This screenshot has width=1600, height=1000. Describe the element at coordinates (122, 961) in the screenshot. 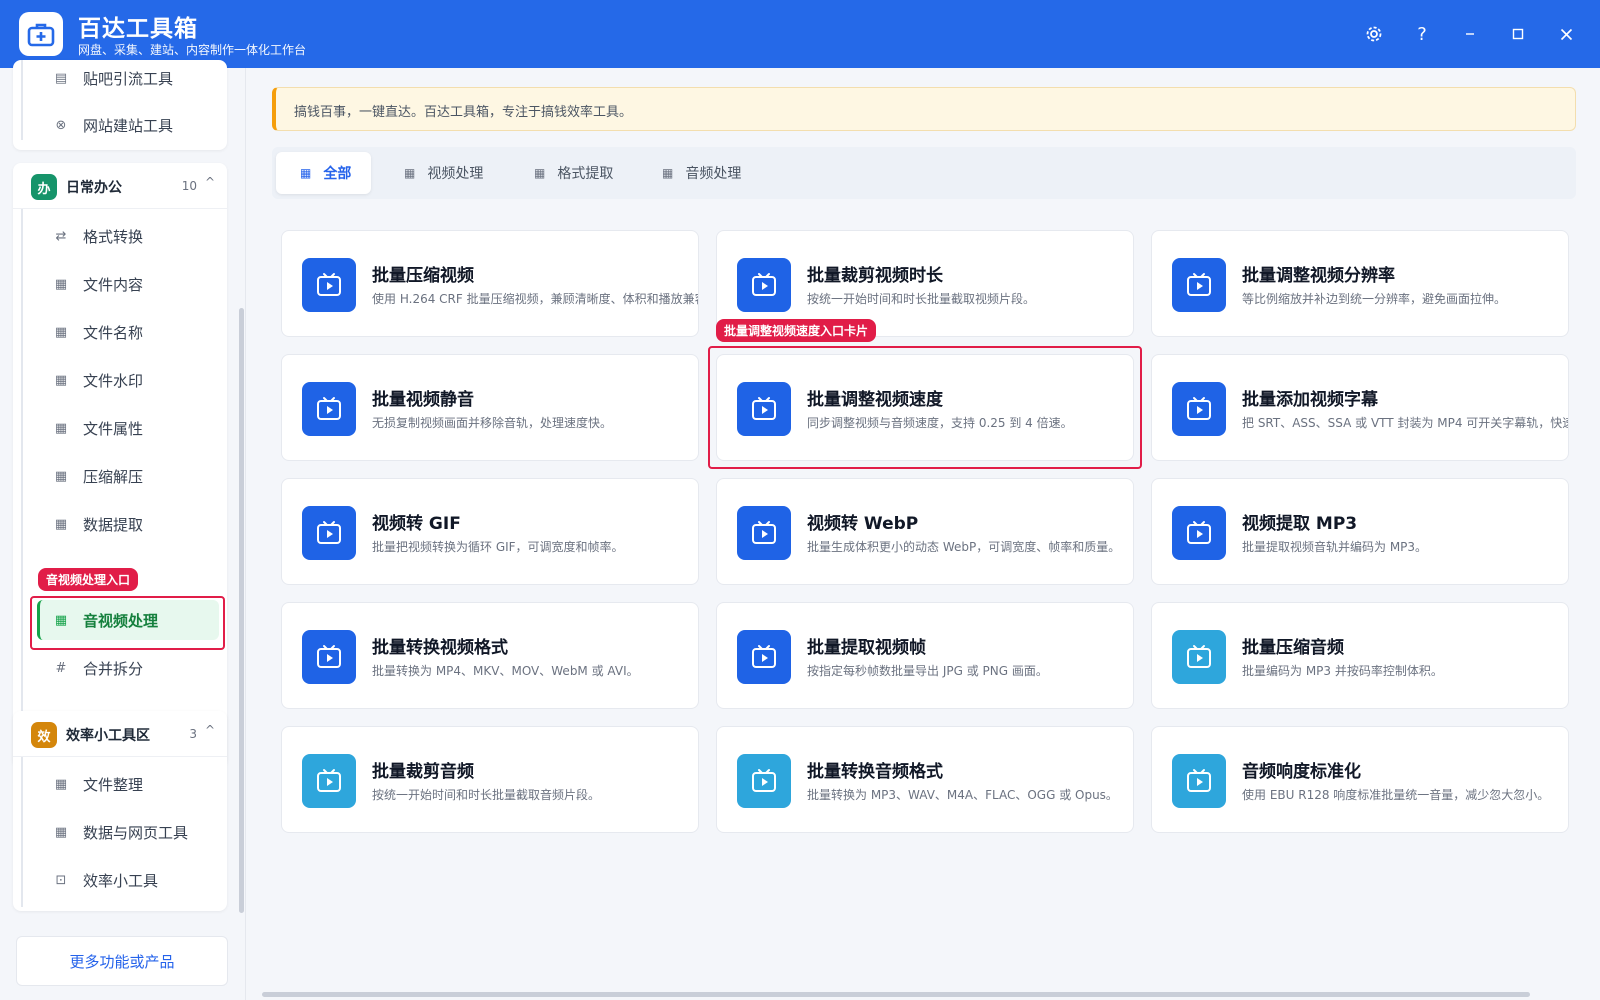

I see `more-features-button: 更多功能或产品` at that location.